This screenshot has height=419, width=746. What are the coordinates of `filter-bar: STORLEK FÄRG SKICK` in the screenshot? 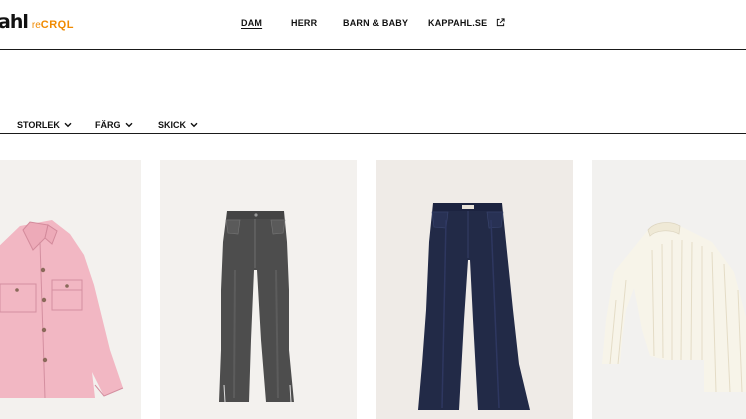 It's located at (373, 126).